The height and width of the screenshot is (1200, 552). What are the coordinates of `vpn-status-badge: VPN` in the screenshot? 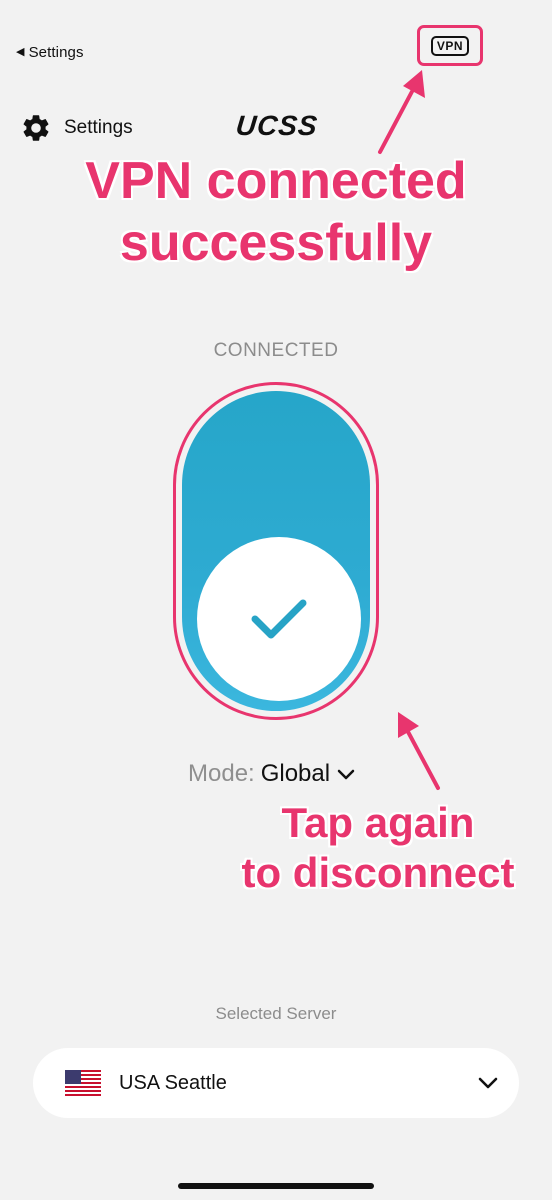 It's located at (450, 45).